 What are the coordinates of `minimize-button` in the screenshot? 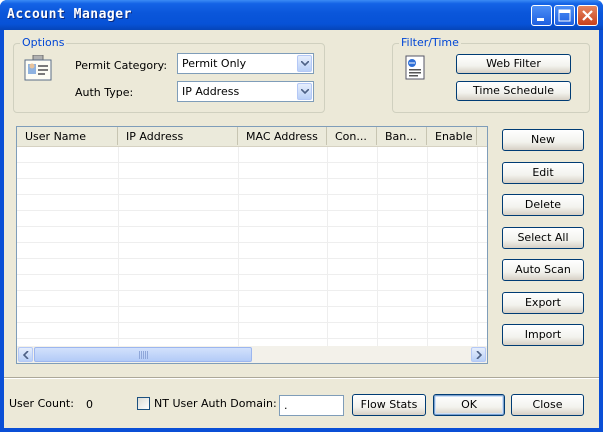 It's located at (541, 15).